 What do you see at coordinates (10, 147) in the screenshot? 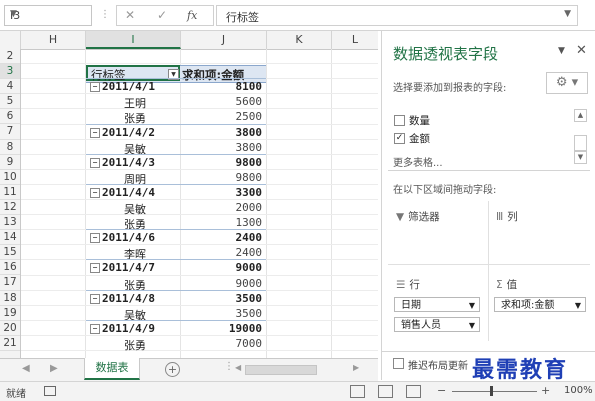
I see `row-header: 8` at bounding box center [10, 147].